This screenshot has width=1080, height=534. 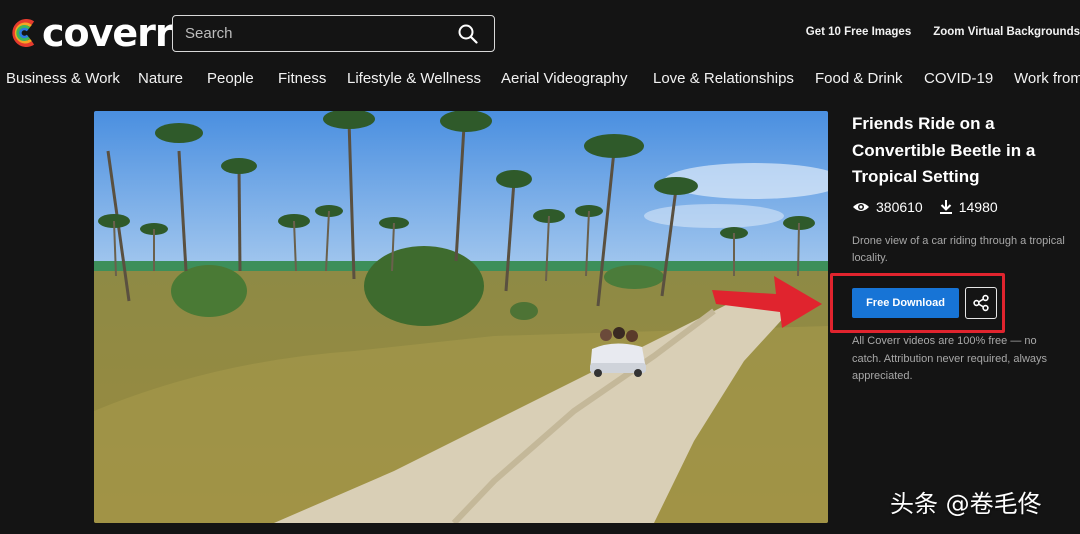 I want to click on views-count: 380610, so click(x=899, y=206).